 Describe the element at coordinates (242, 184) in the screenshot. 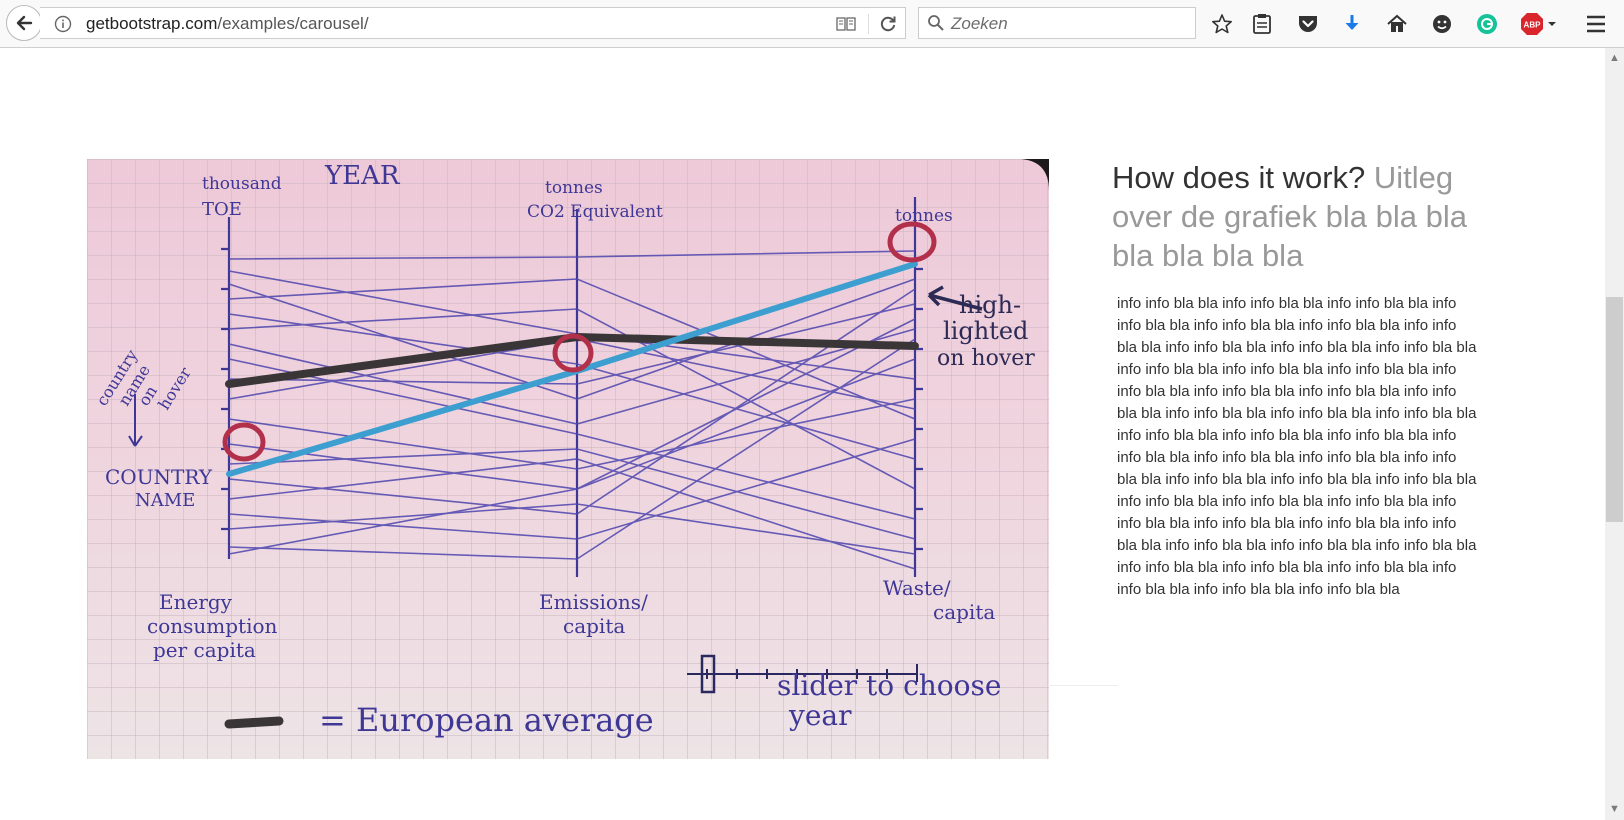

I see `axis1-unit-line1: thousand` at that location.